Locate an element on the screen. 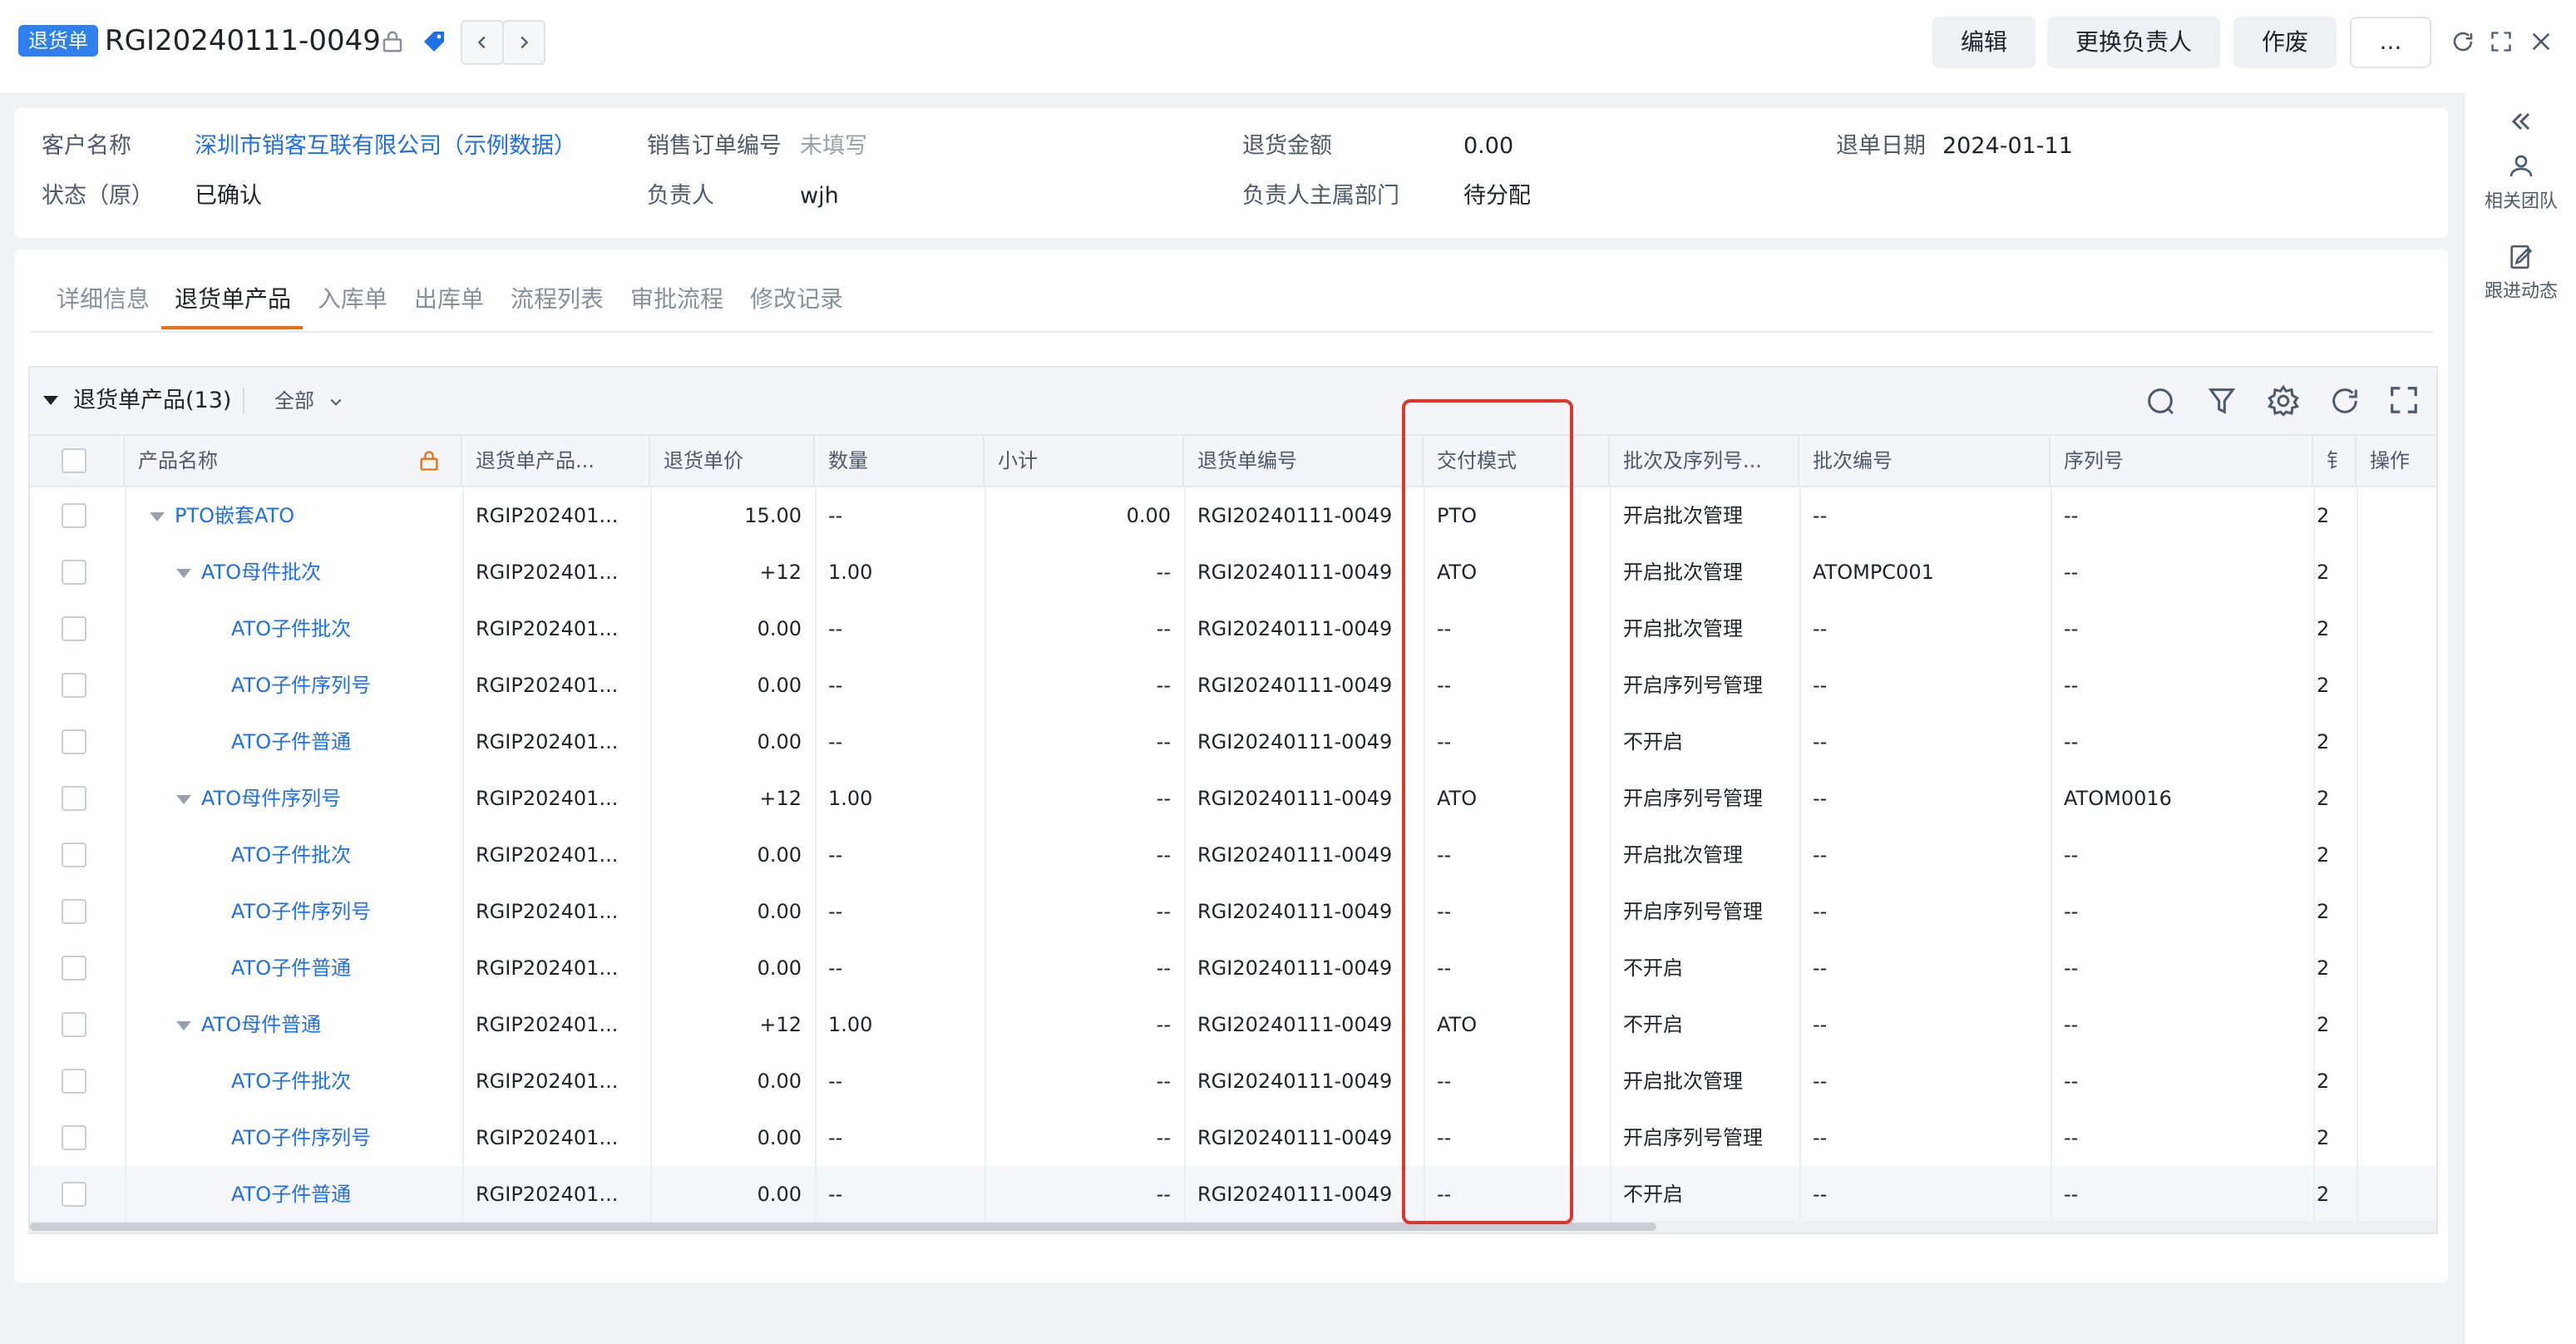 The image size is (2576, 1344). cell-batch-no: ATOMPC001 is located at coordinates (1924, 572).